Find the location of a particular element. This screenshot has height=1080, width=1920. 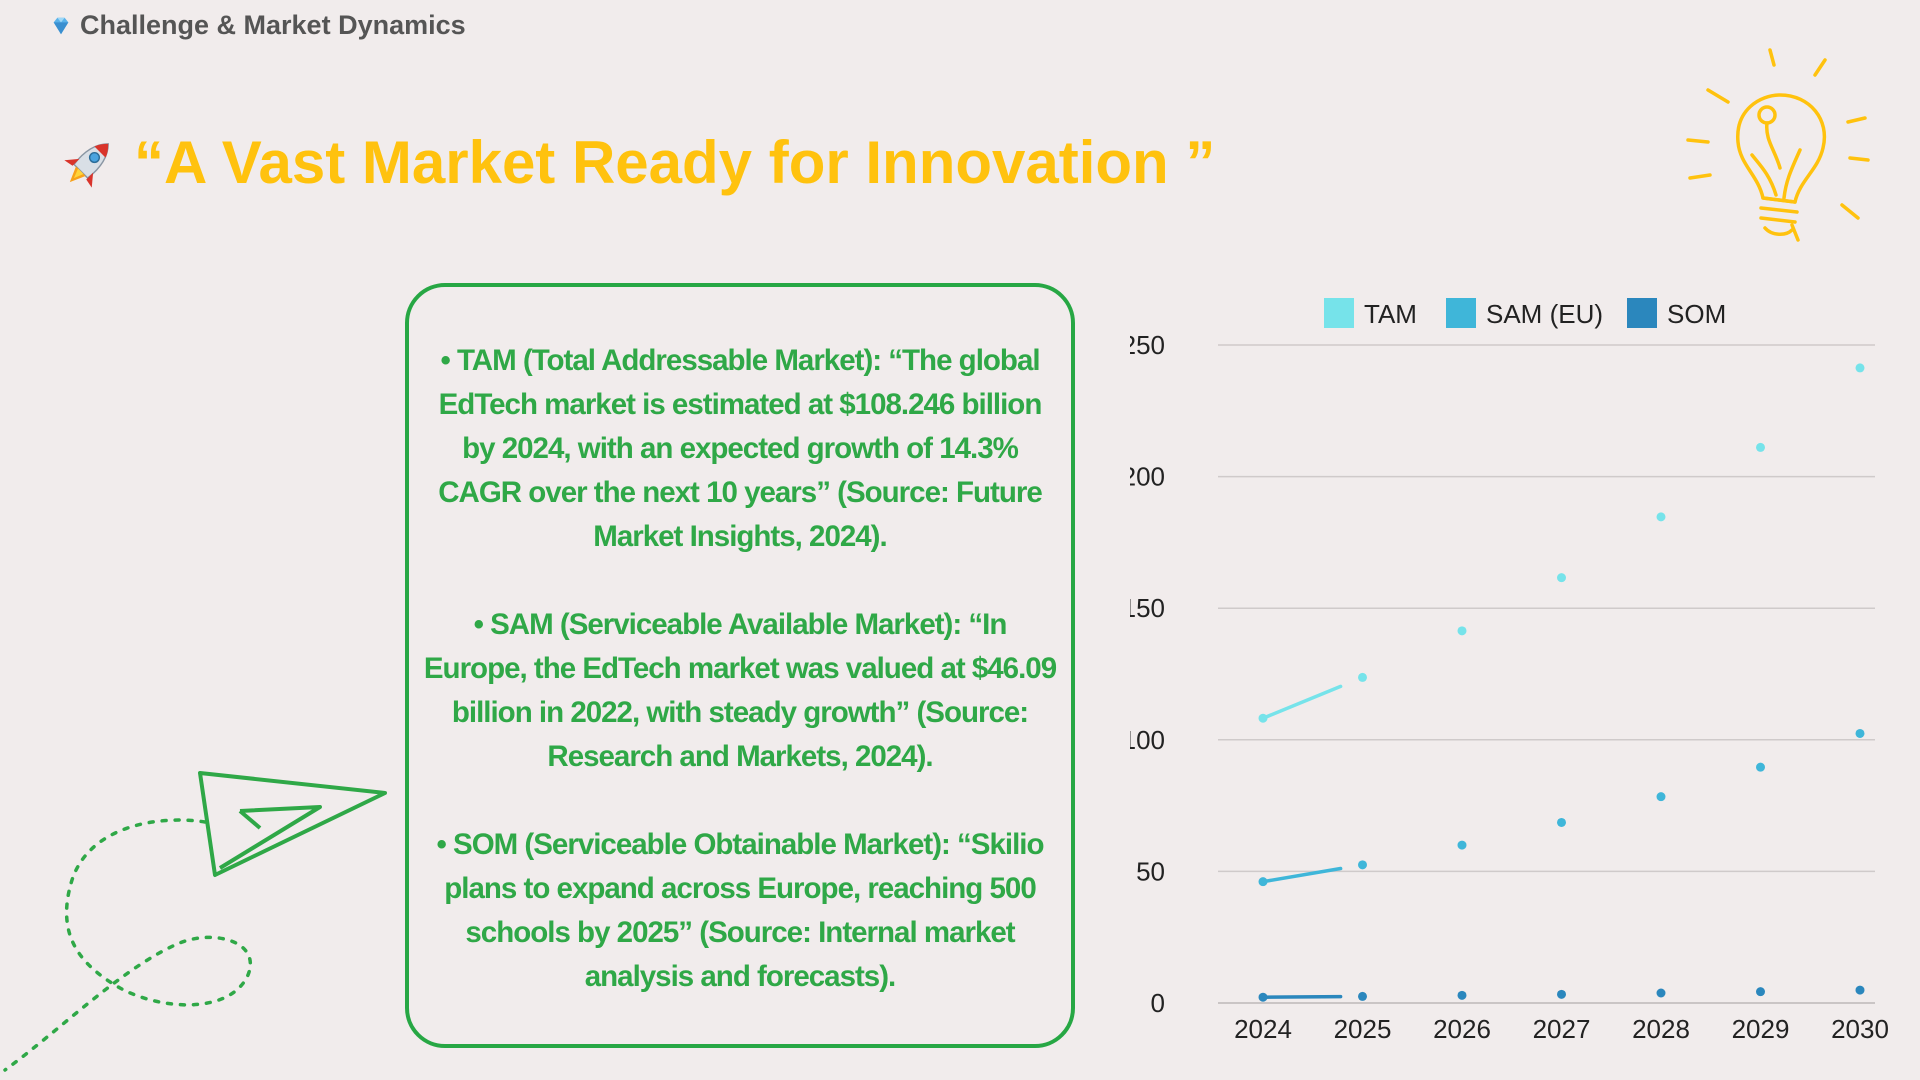

x-tick-label: 2024 is located at coordinates (1263, 1029).